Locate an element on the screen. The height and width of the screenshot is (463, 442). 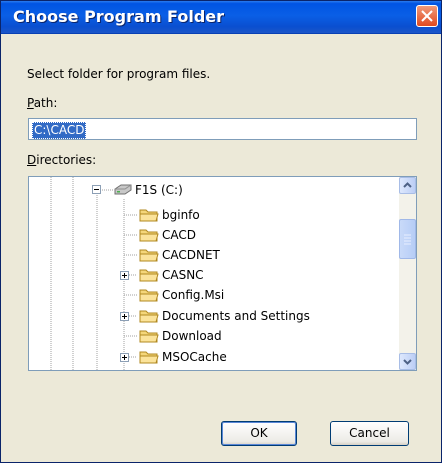
chevron-up-icon is located at coordinates (407, 185).